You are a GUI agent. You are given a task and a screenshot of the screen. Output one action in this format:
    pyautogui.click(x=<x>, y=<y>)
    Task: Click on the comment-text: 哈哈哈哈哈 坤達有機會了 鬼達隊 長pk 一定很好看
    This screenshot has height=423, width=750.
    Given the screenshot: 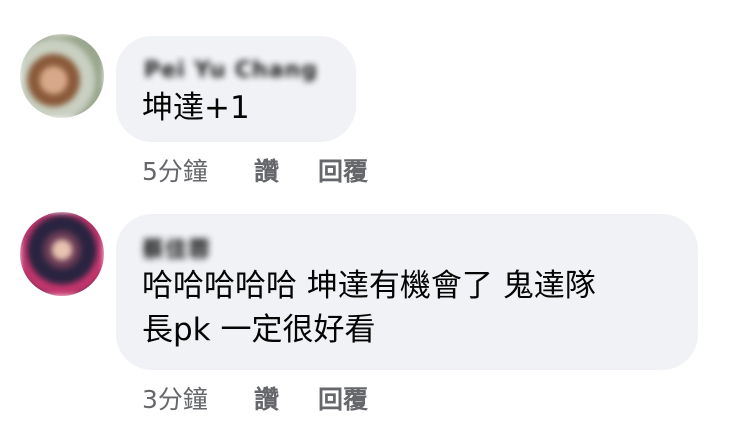 What is the action you would take?
    pyautogui.click(x=369, y=308)
    